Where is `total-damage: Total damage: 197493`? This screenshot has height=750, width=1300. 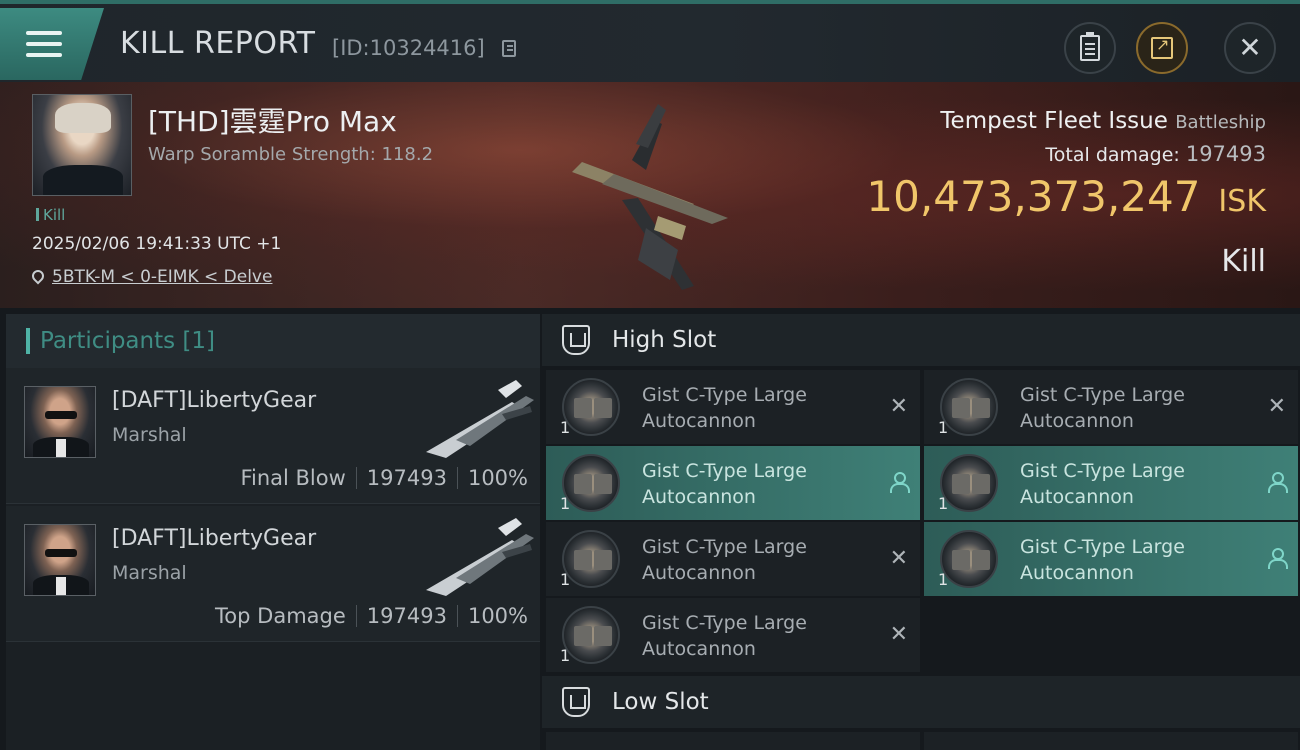
total-damage: Total damage: 197493 is located at coordinates (1155, 154).